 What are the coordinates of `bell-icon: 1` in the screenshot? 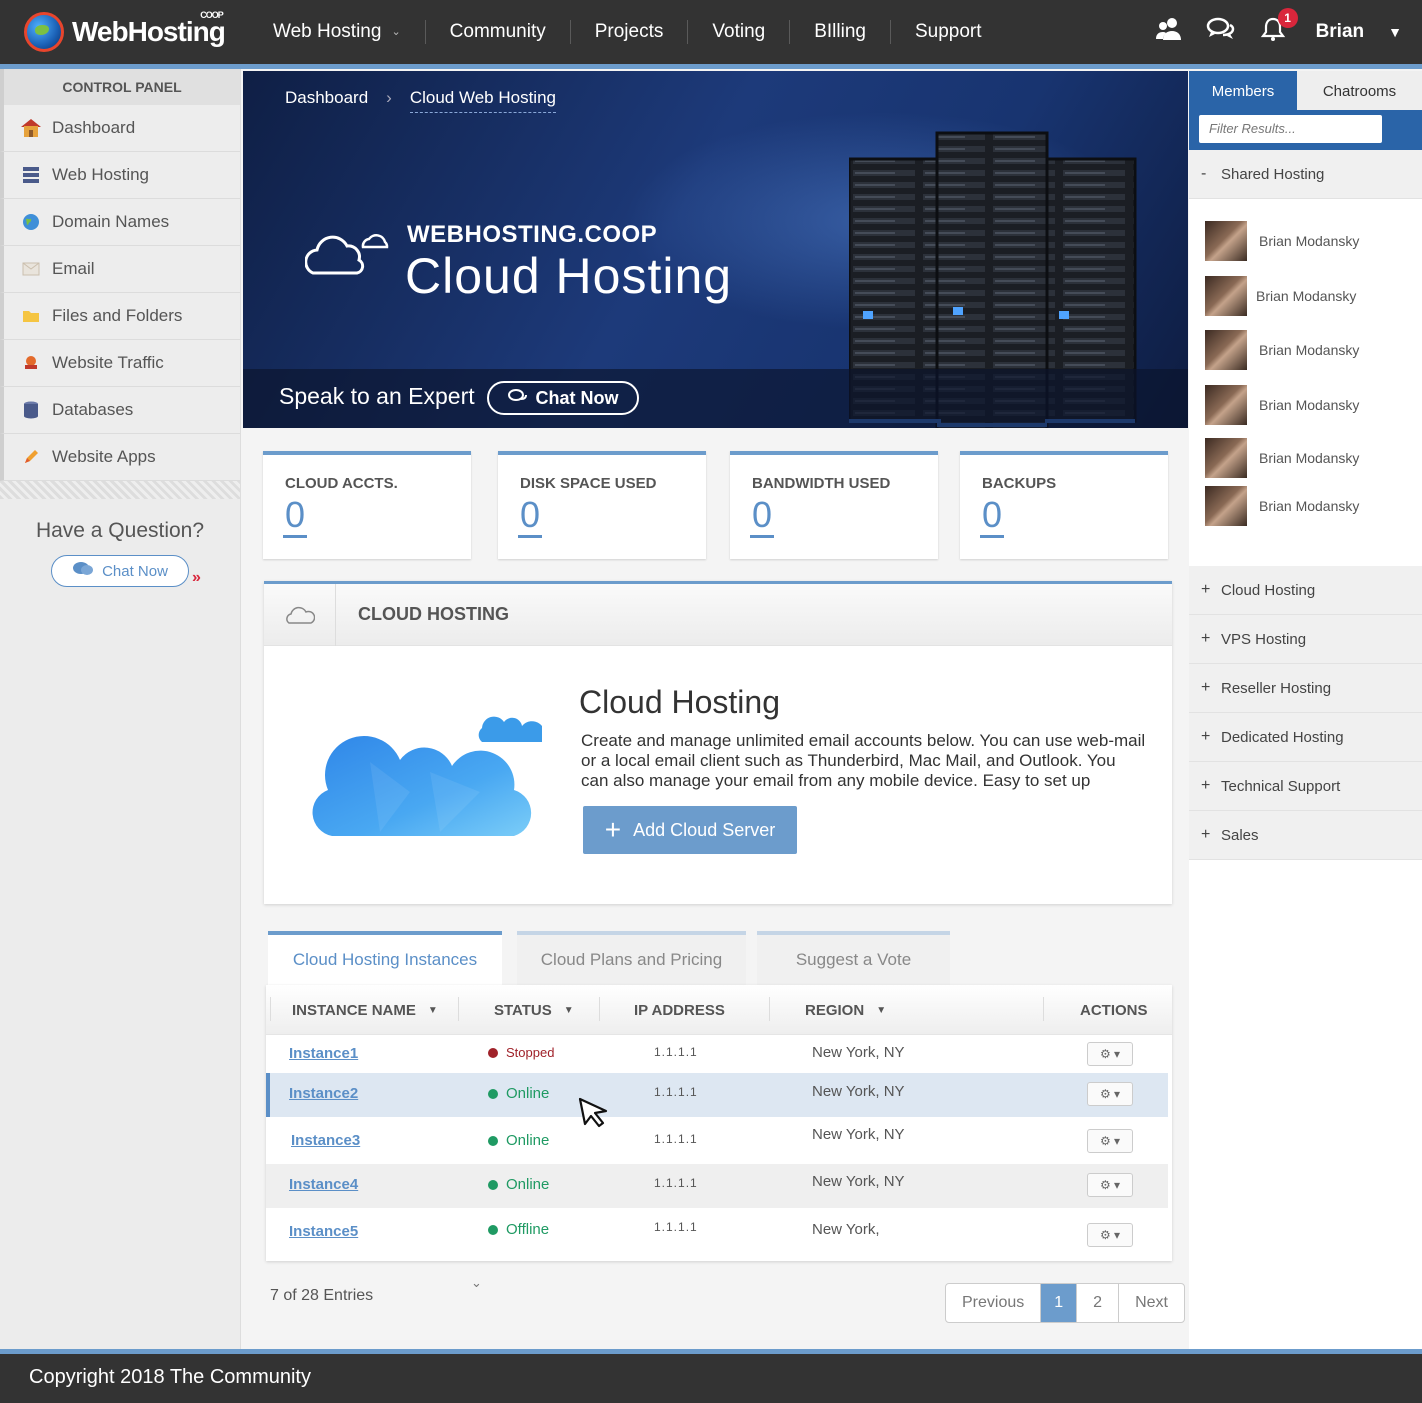 It's located at (1279, 28).